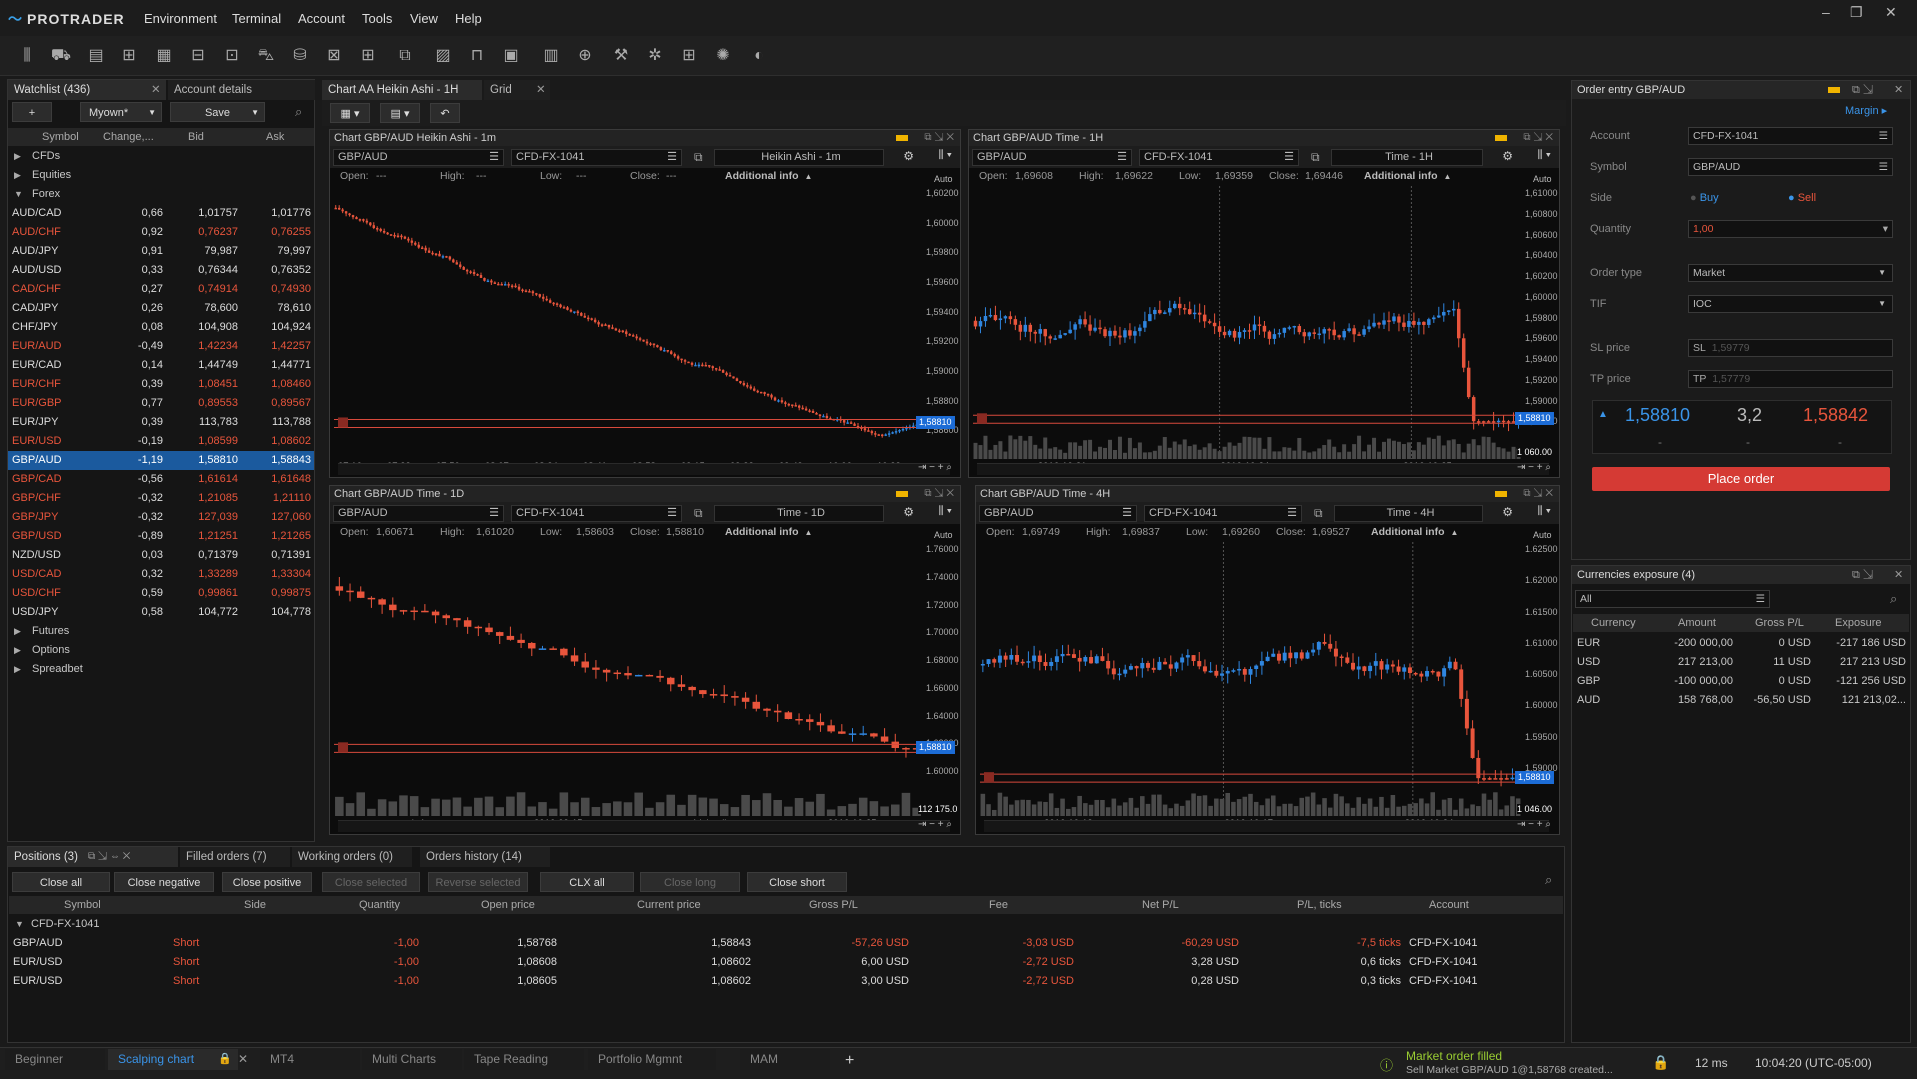 The width and height of the screenshot is (1917, 1079). What do you see at coordinates (161, 156) in the screenshot?
I see `watchlist-group: ▶ CFDs` at bounding box center [161, 156].